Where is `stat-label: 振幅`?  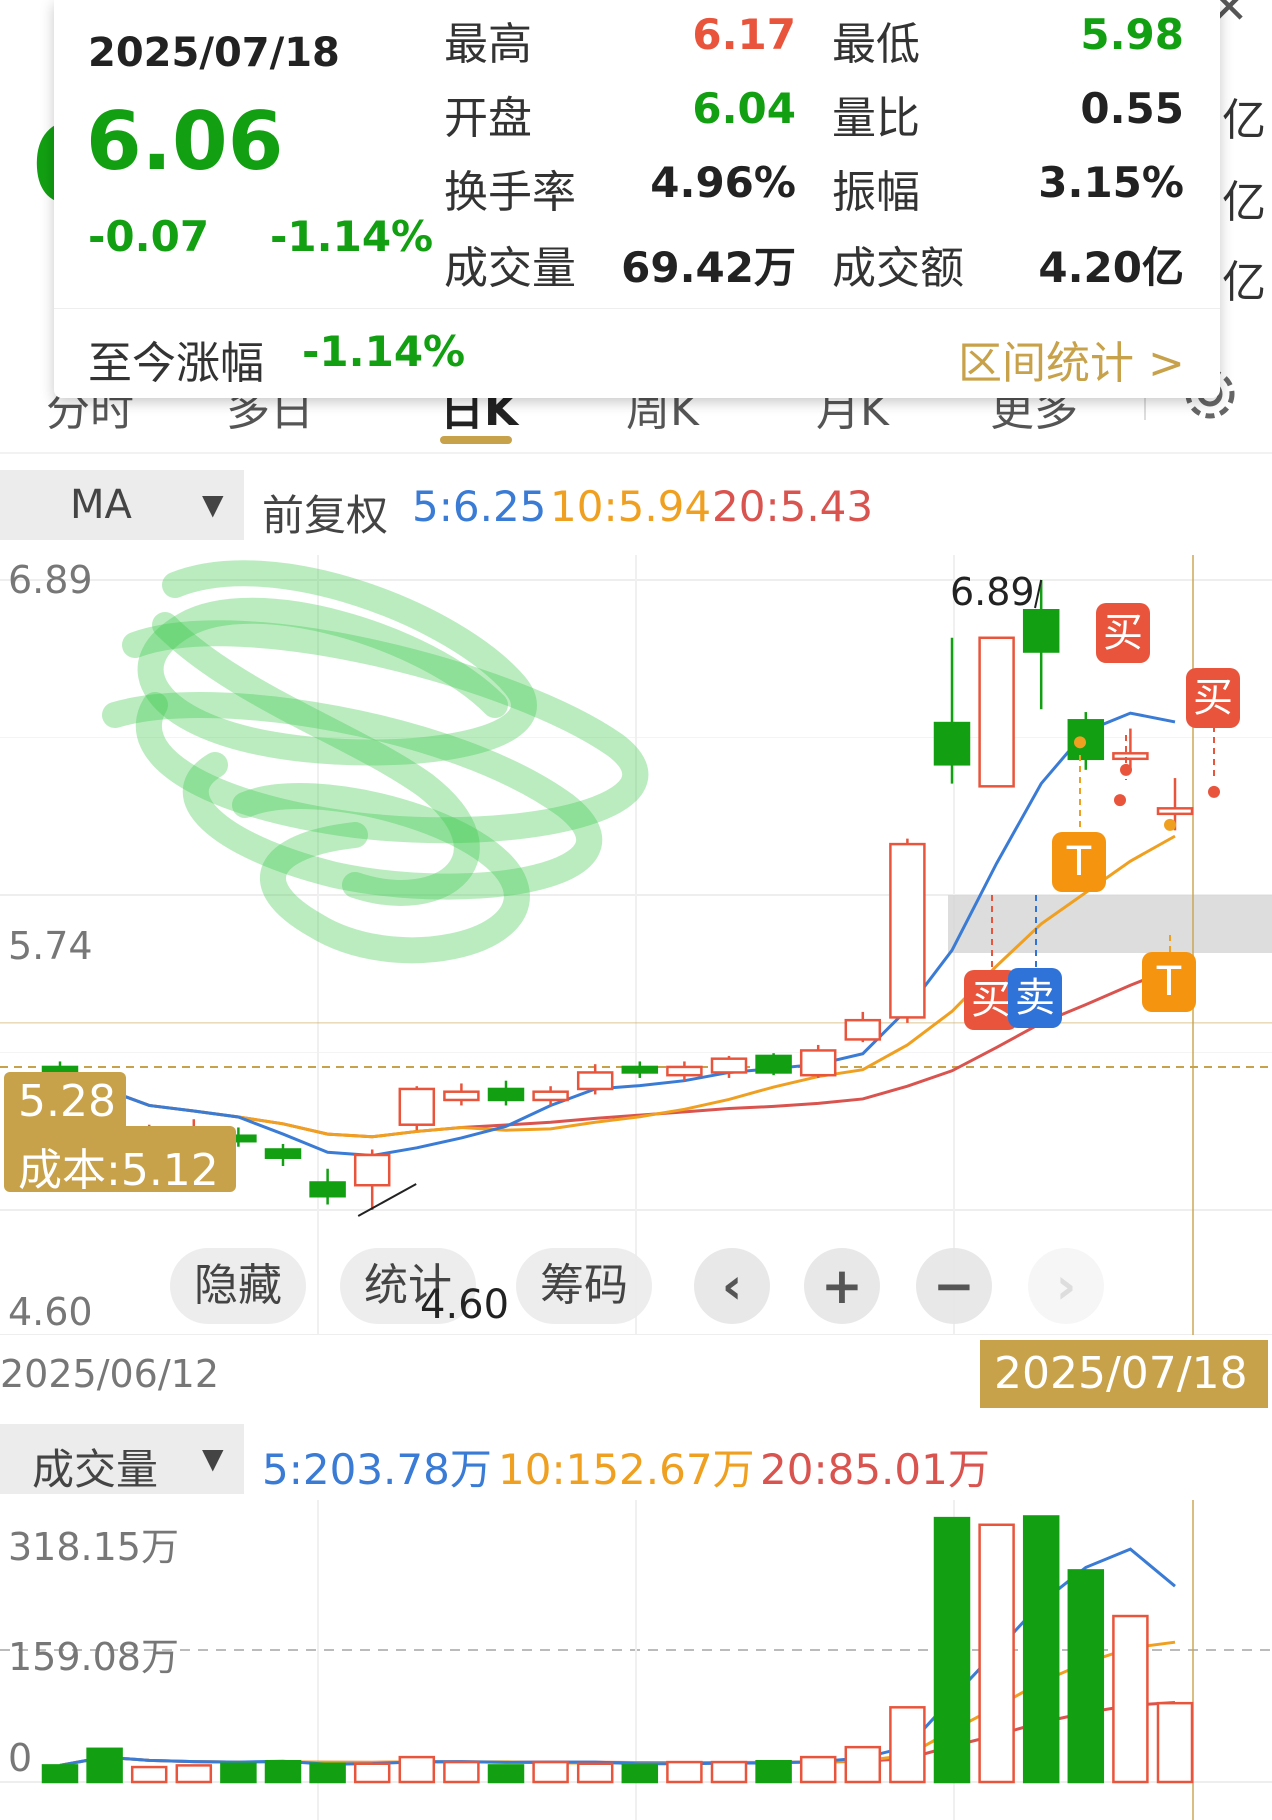
stat-label: 振幅 is located at coordinates (876, 192).